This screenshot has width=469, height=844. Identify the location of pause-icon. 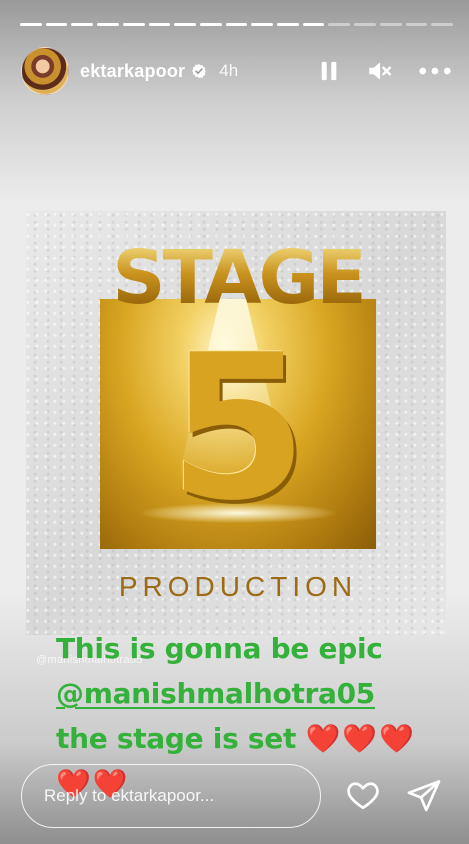
(329, 71).